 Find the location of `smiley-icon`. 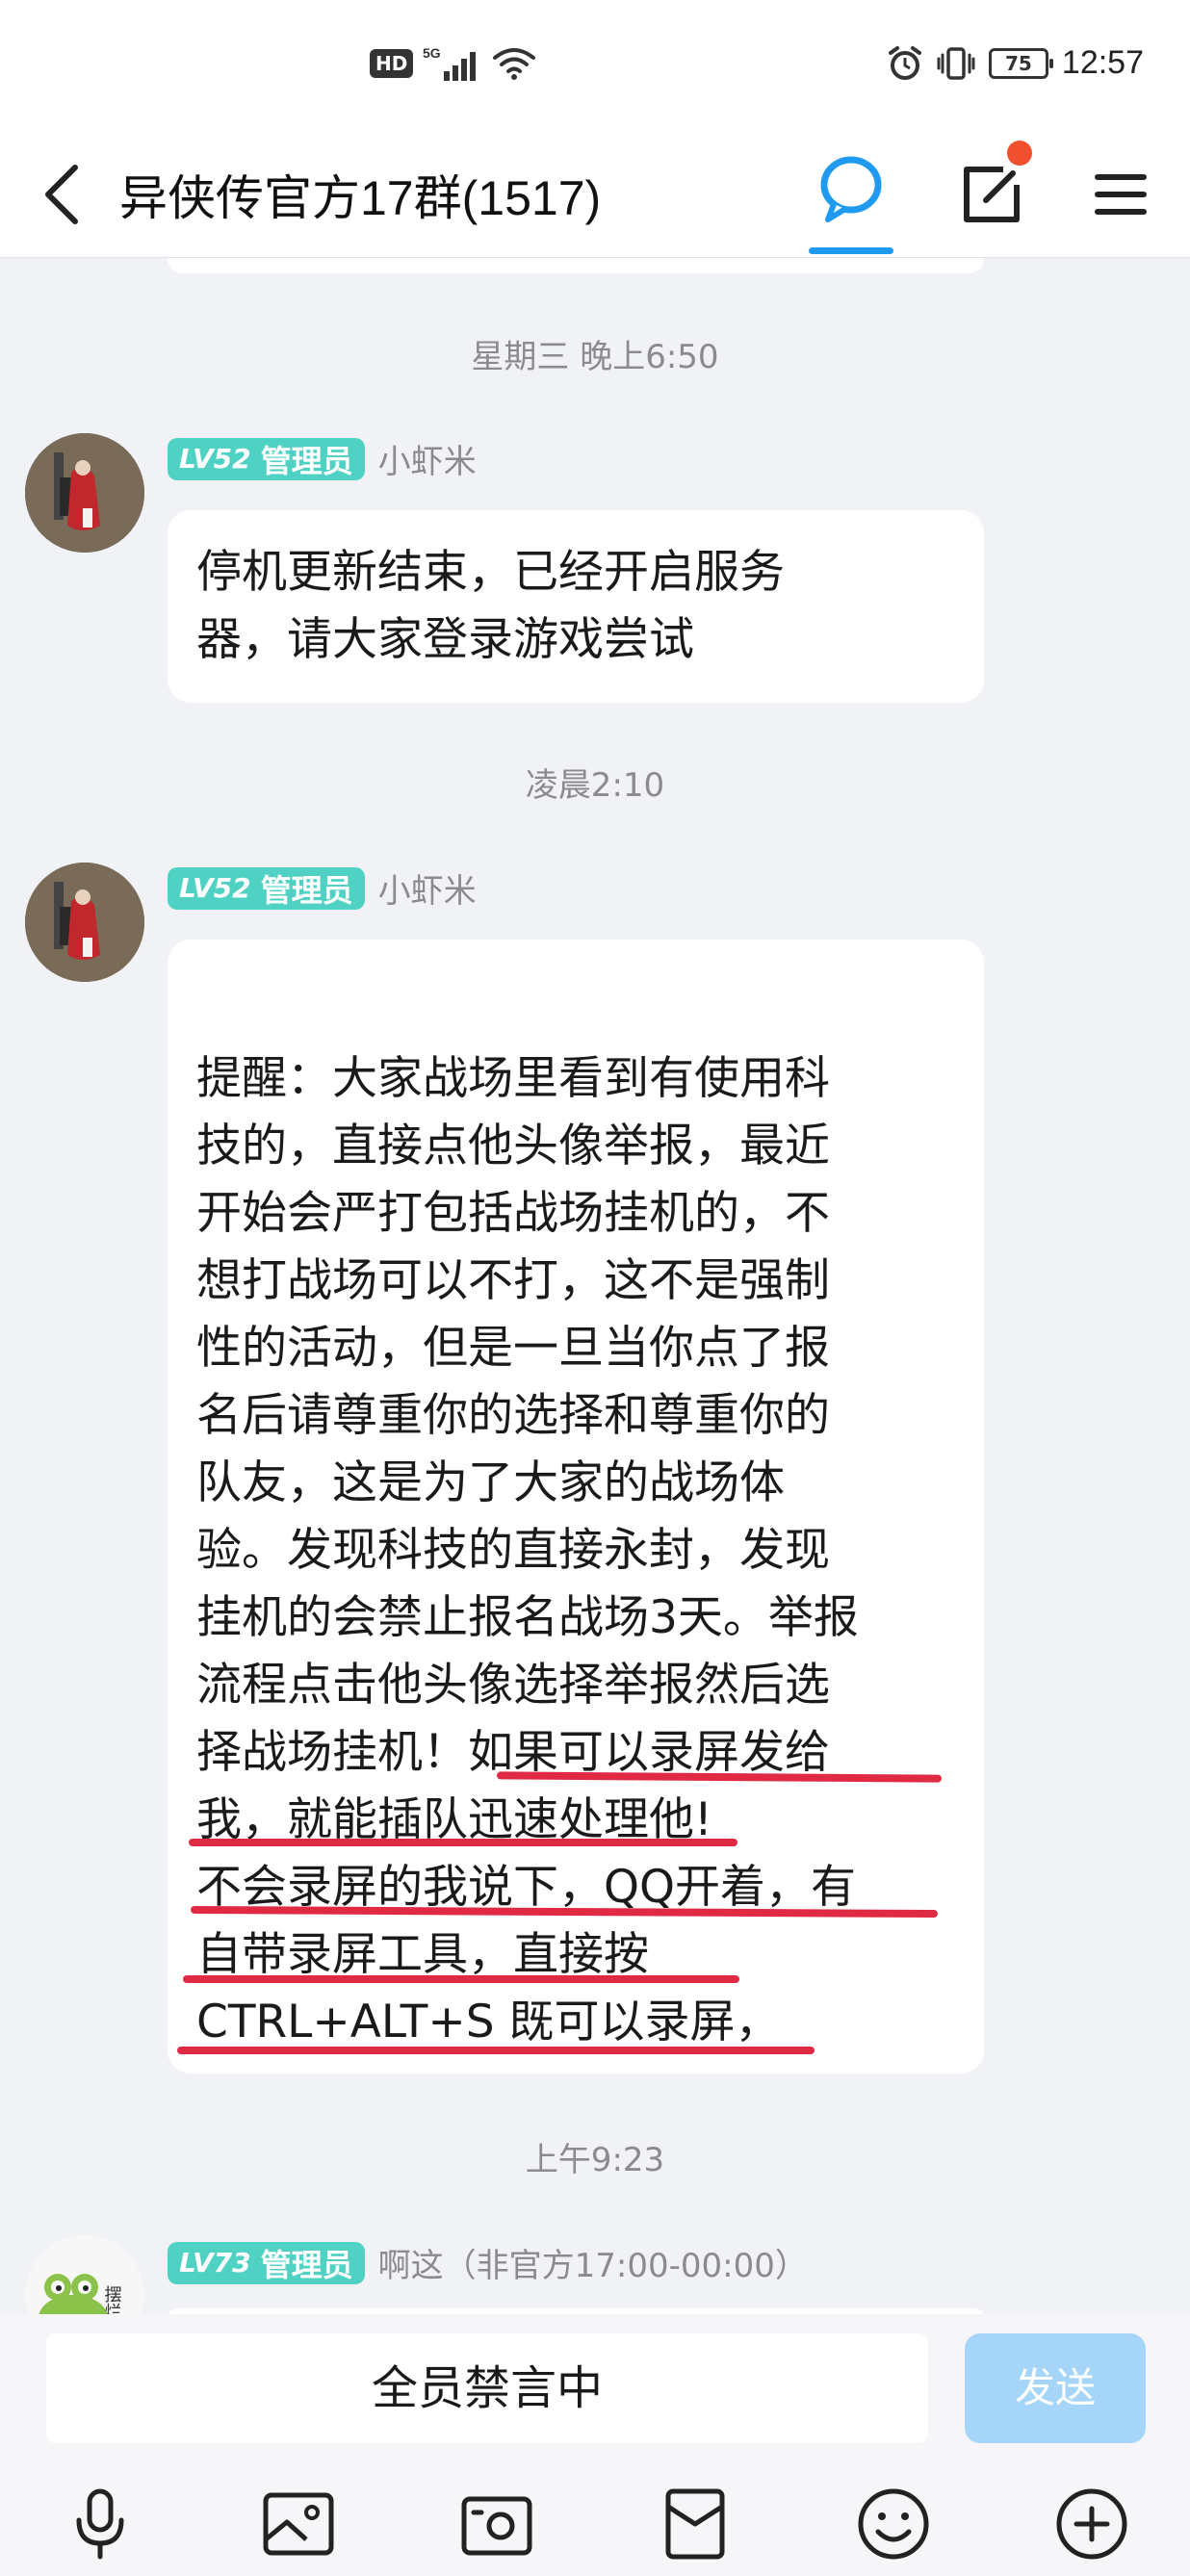

smiley-icon is located at coordinates (894, 2524).